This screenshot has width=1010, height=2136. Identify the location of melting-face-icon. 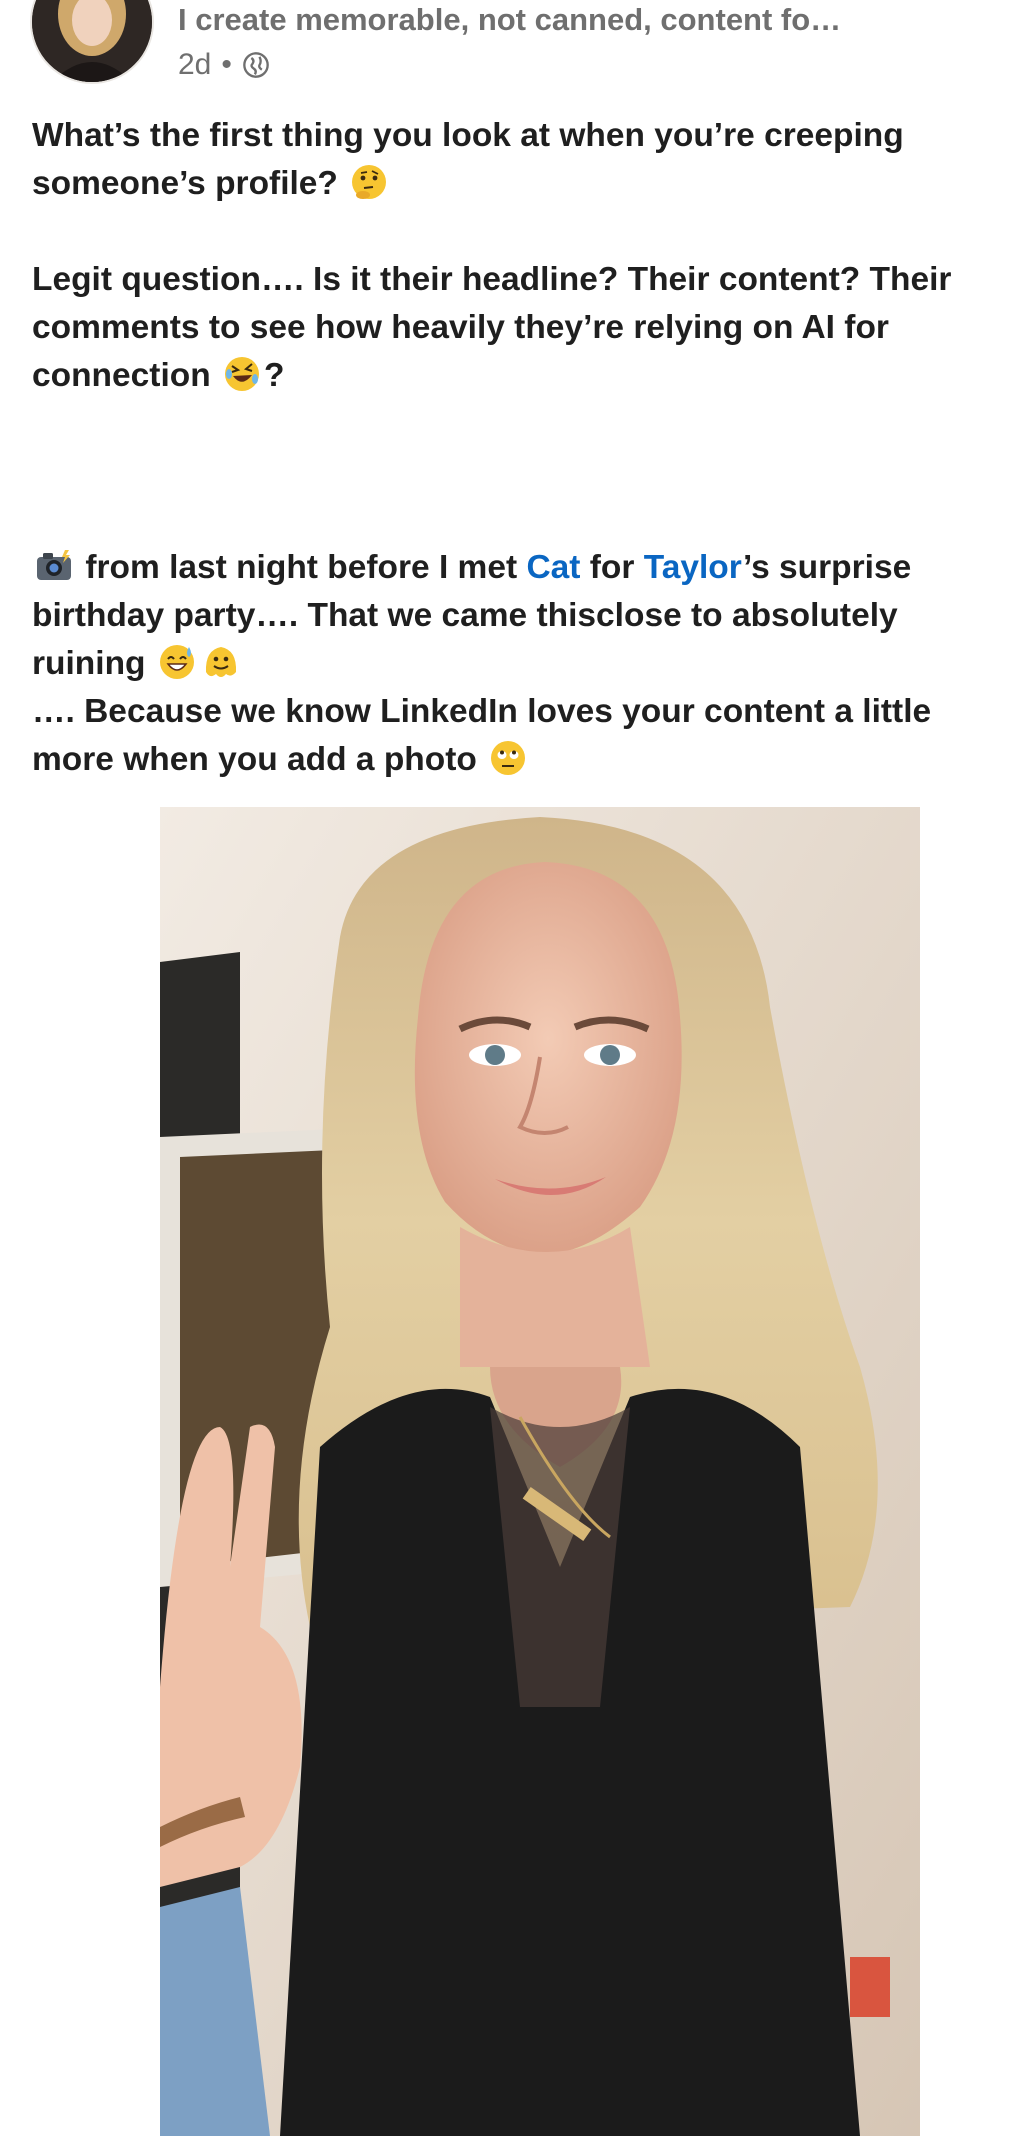
(220, 662).